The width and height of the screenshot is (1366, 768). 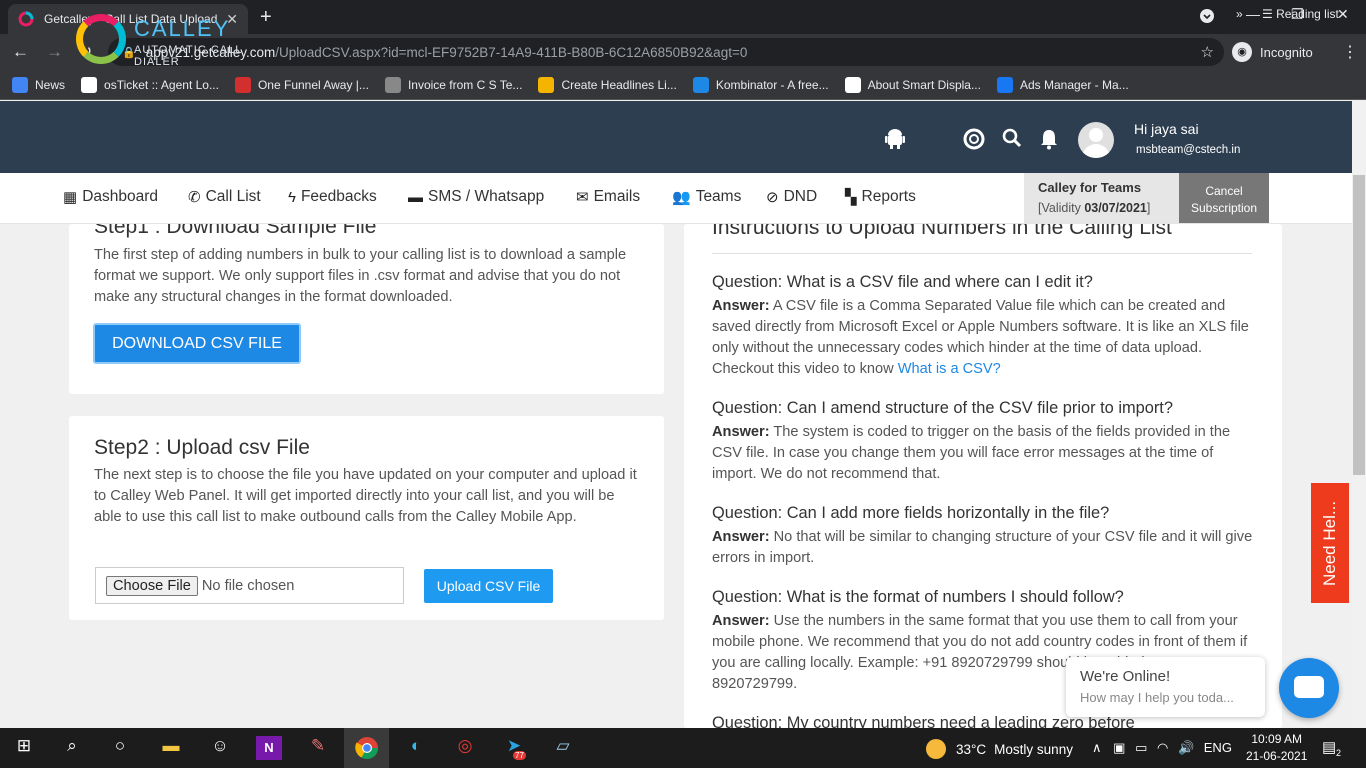 I want to click on volume-icon: 🔊, so click(x=1186, y=747).